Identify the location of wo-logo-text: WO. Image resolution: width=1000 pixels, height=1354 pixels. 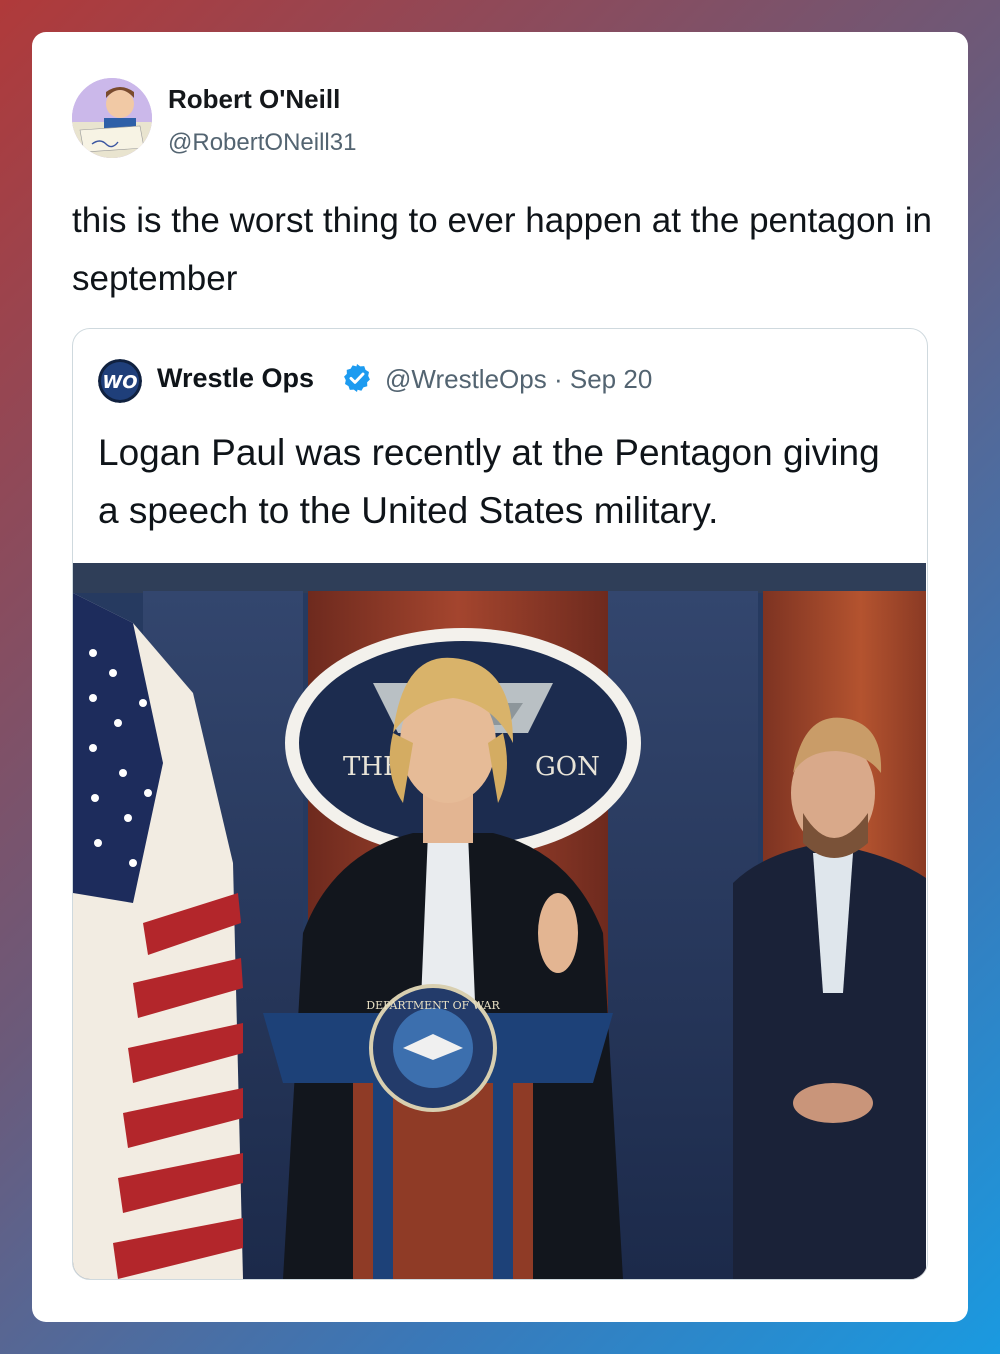
(119, 382).